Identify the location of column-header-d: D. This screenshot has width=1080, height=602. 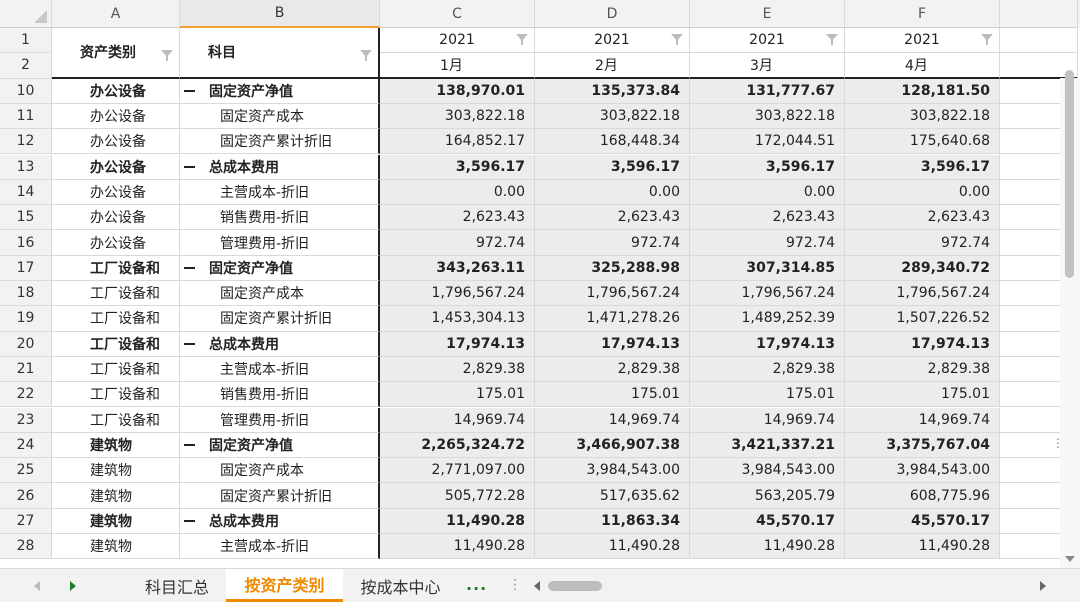
(612, 14).